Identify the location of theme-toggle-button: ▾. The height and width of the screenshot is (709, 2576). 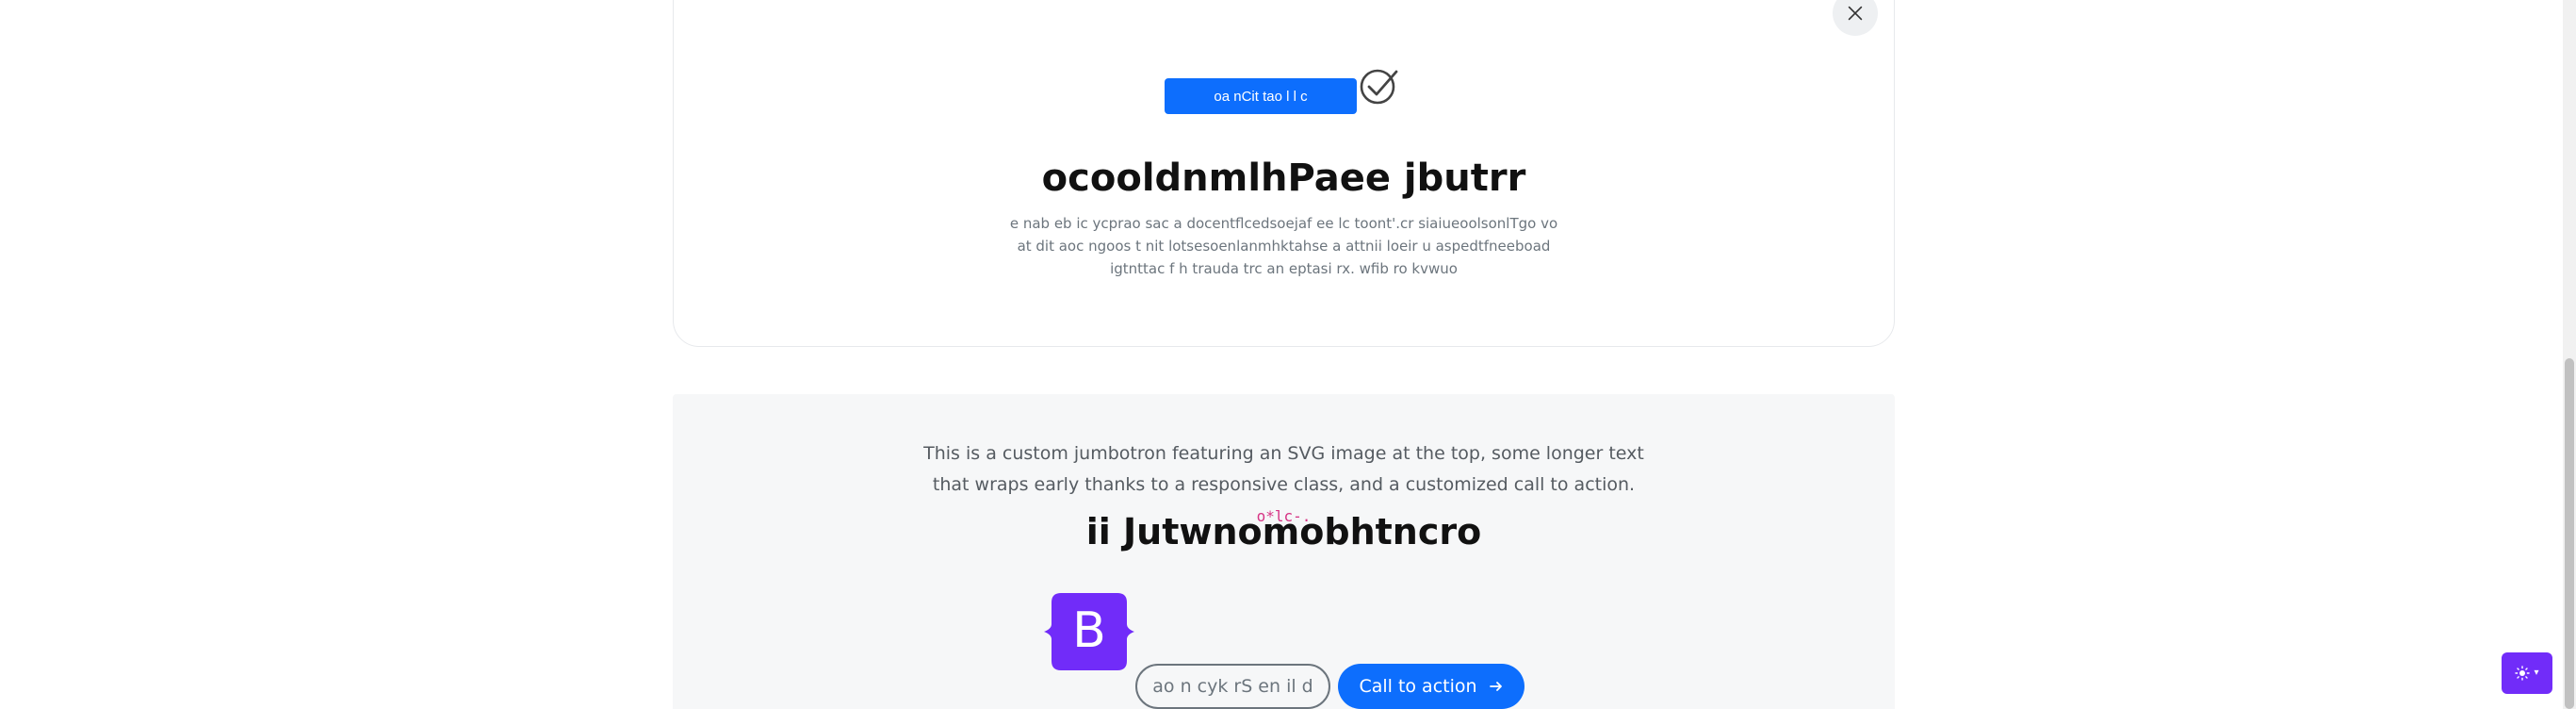
(2527, 673).